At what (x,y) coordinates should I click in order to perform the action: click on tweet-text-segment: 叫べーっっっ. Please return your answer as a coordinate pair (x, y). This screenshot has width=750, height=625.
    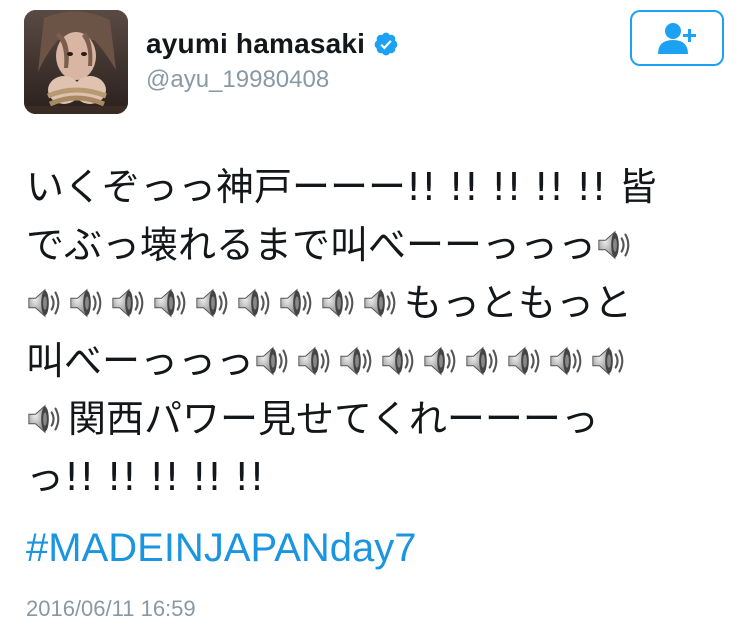
    Looking at the image, I should click on (140, 361).